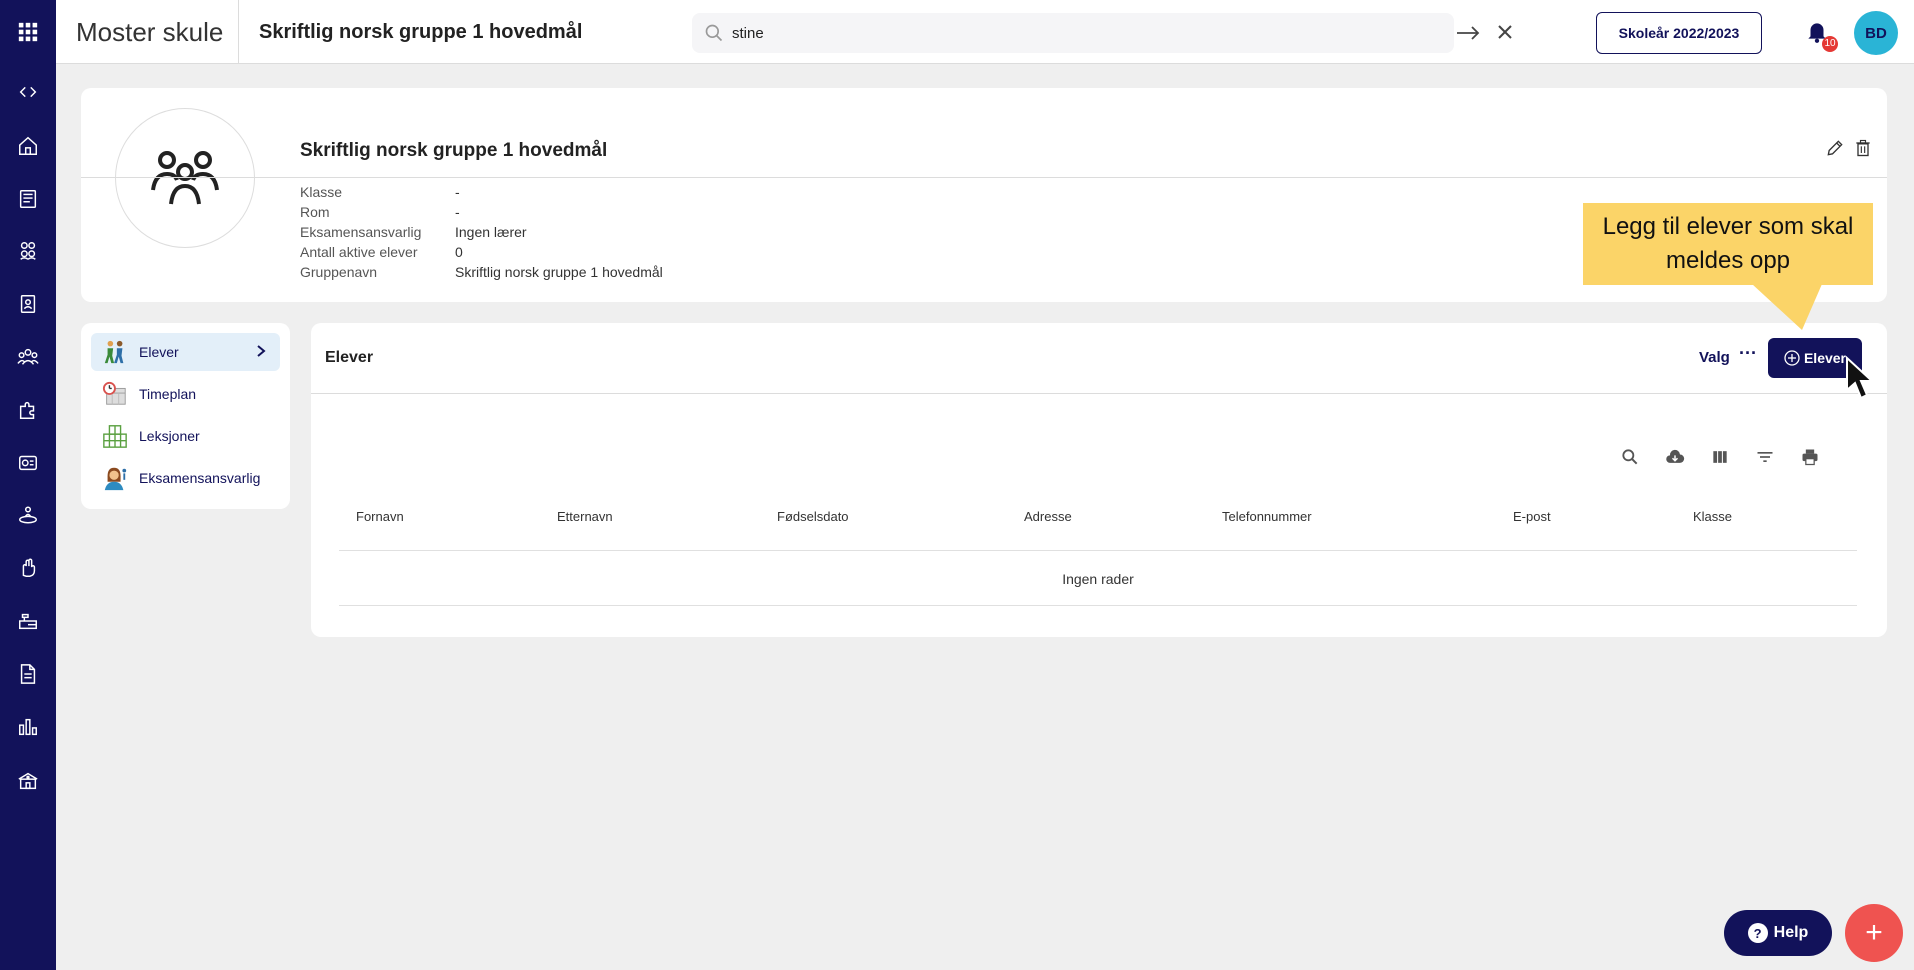 This screenshot has height=970, width=1914. What do you see at coordinates (28, 146) in the screenshot?
I see `home-icon` at bounding box center [28, 146].